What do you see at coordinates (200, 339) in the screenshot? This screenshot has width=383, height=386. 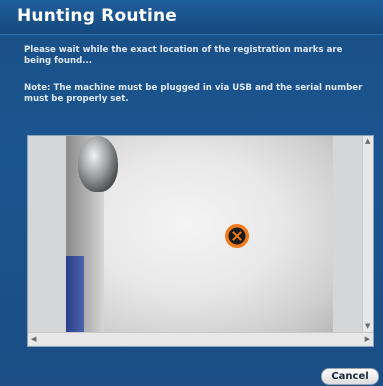 I see `horizontal-scrollbar: ◀ ▶` at bounding box center [200, 339].